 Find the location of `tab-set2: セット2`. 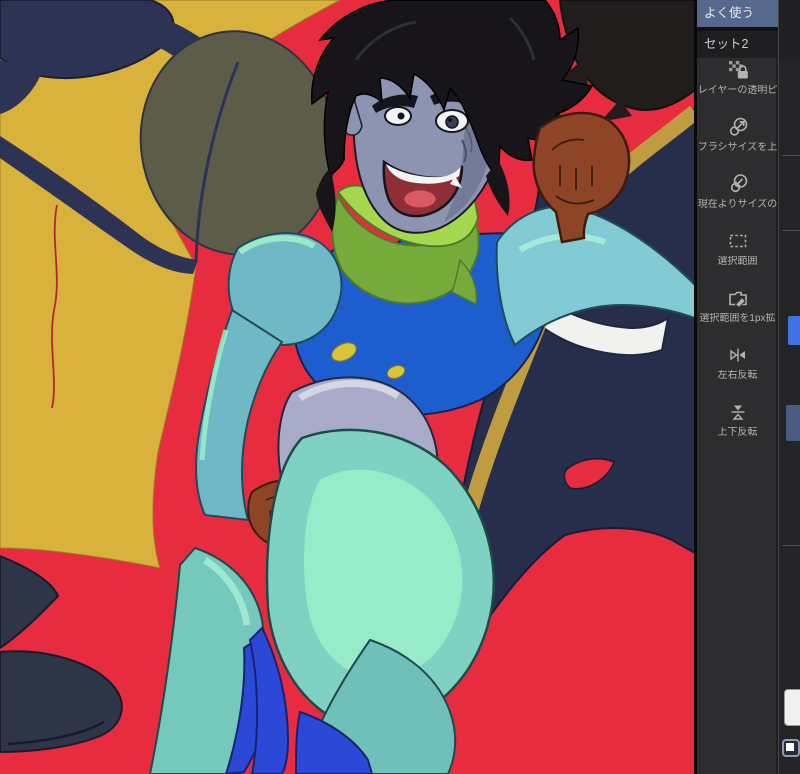

tab-set2: セット2 is located at coordinates (737, 44).